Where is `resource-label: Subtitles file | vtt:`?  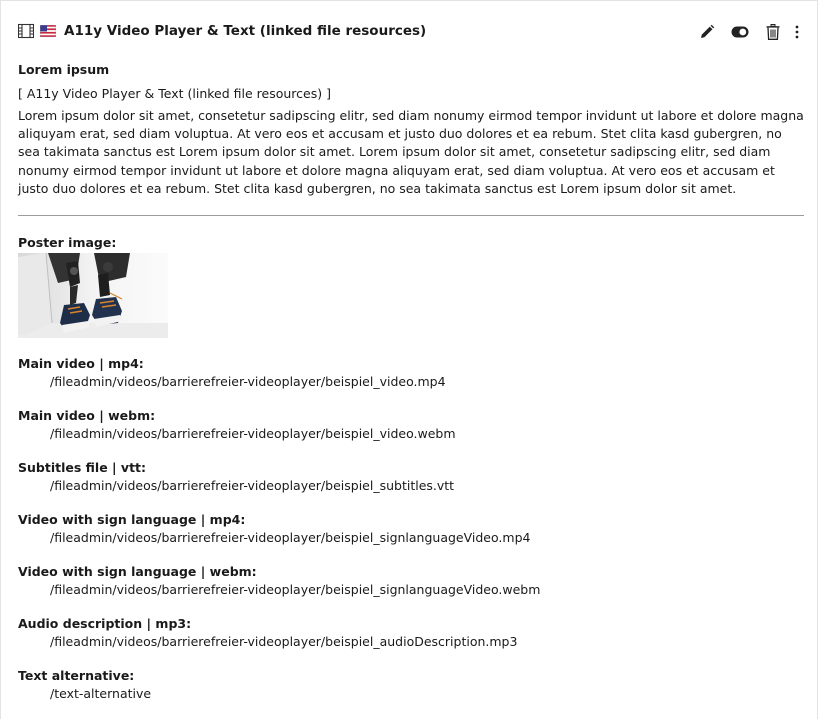
resource-label: Subtitles file | vtt: is located at coordinates (82, 468).